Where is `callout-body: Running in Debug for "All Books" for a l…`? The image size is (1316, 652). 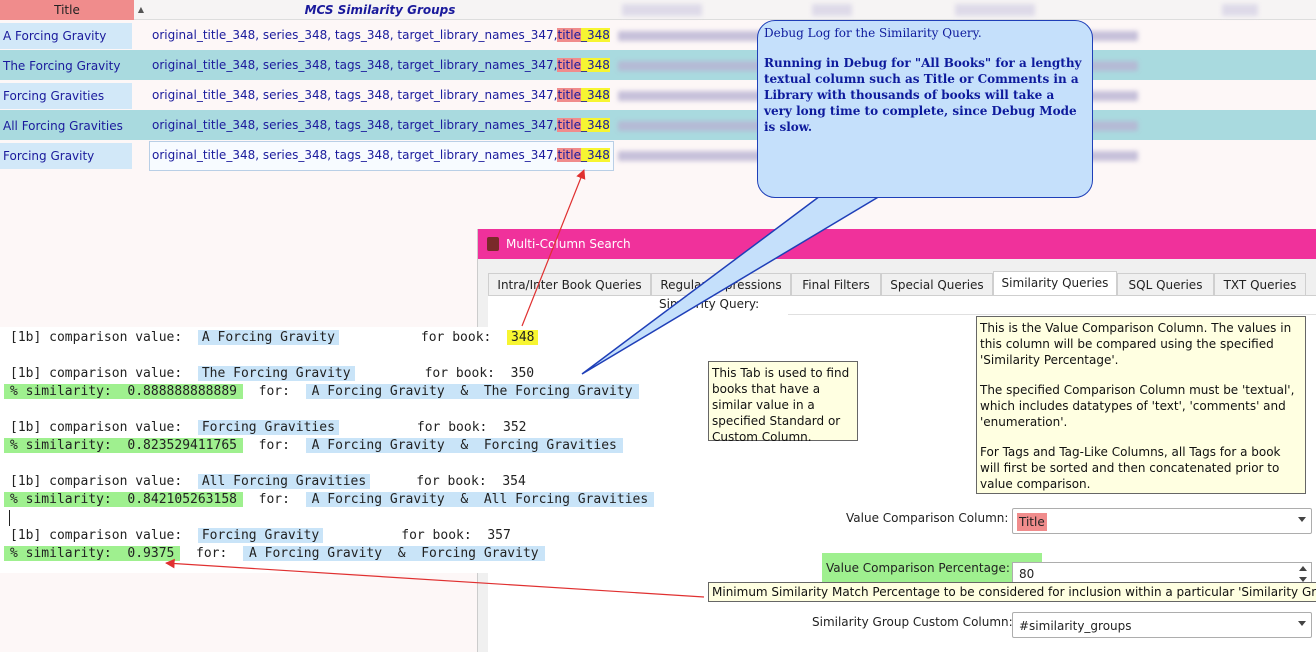 callout-body: Running in Debug for "All Books" for a l… is located at coordinates (923, 95).